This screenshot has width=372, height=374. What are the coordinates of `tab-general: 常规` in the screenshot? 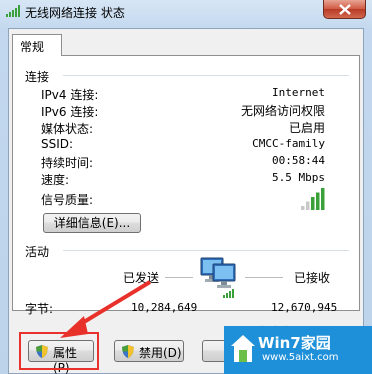 It's located at (37, 45).